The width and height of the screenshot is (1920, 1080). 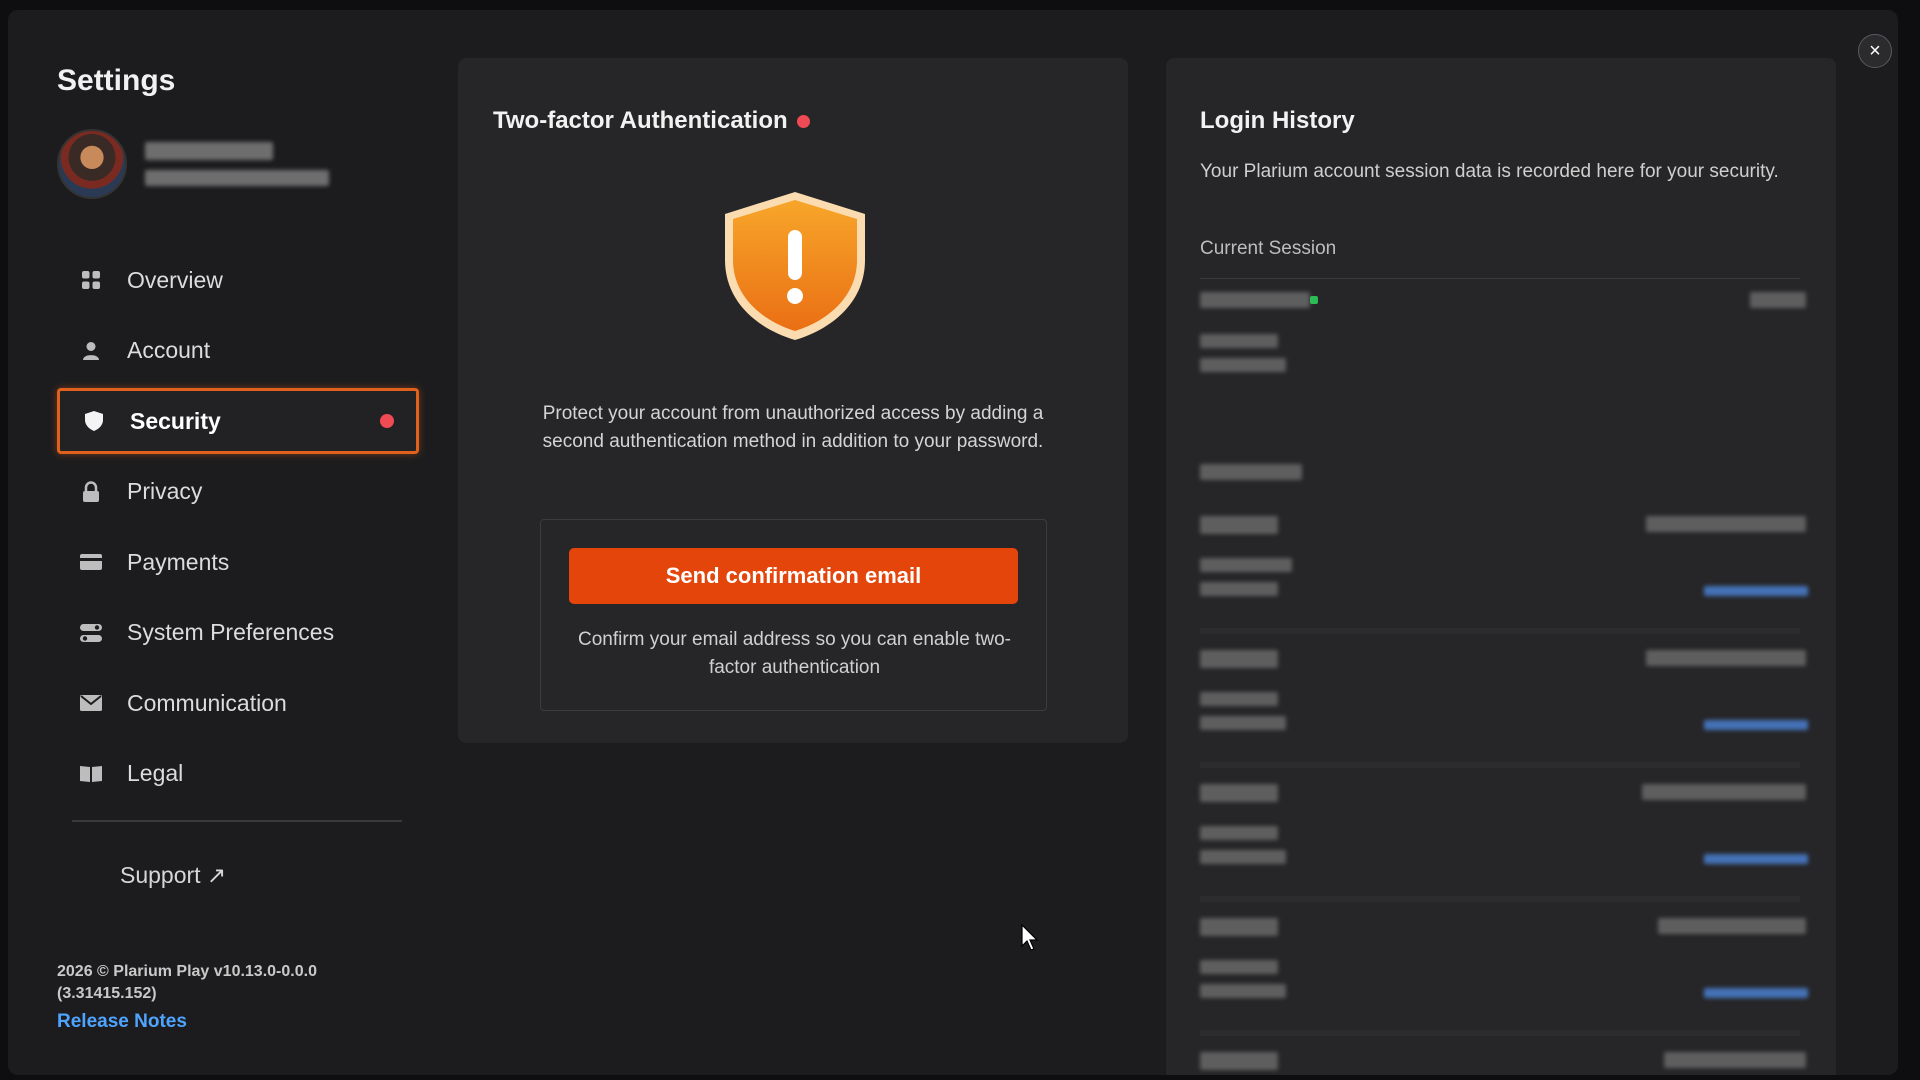 What do you see at coordinates (238, 492) in the screenshot?
I see `sidebar-item-privacy: Privacy` at bounding box center [238, 492].